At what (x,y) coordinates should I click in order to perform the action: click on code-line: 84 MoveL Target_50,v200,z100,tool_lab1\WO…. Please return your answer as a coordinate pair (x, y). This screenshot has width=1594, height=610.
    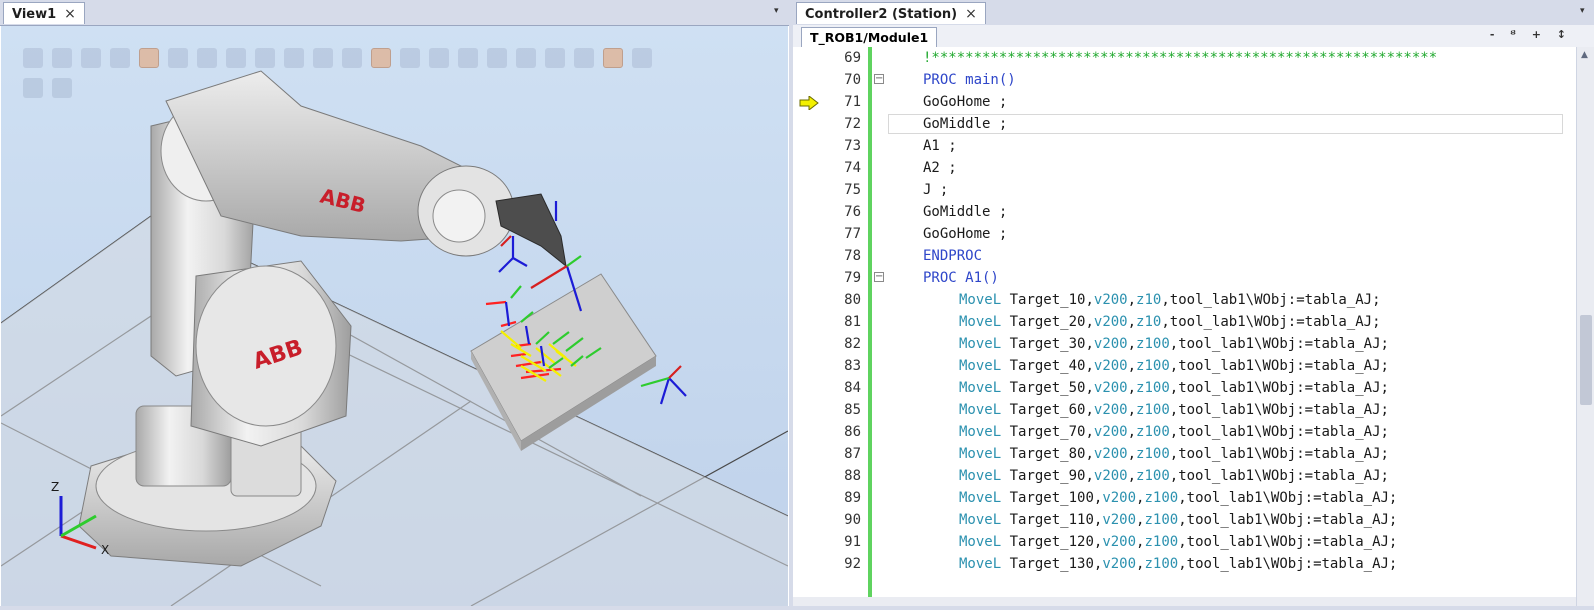
    Looking at the image, I should click on (1184, 388).